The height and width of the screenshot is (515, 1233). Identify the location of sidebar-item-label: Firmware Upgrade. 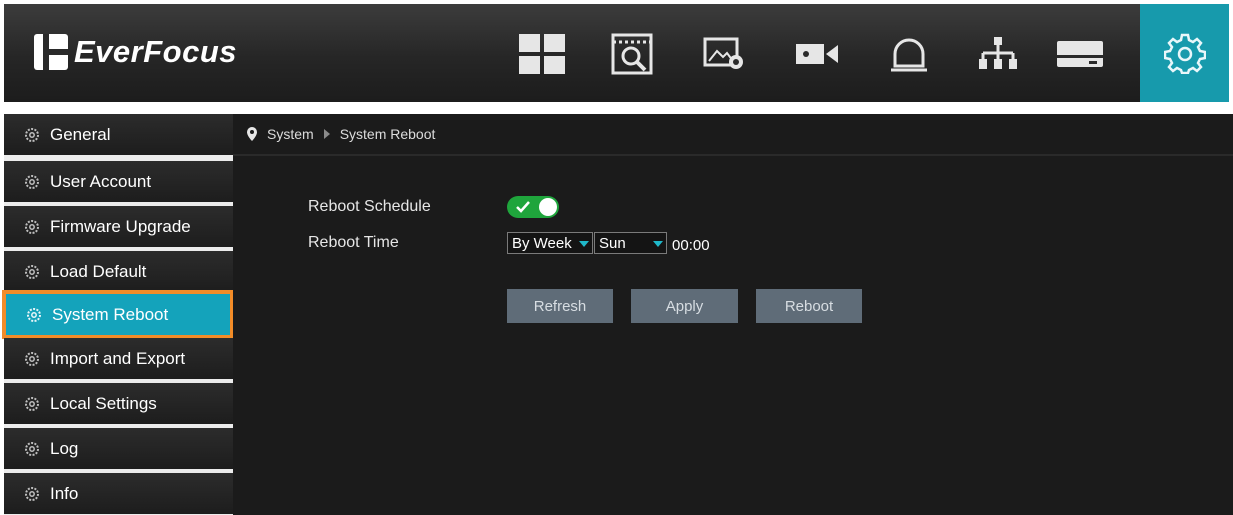
(120, 226).